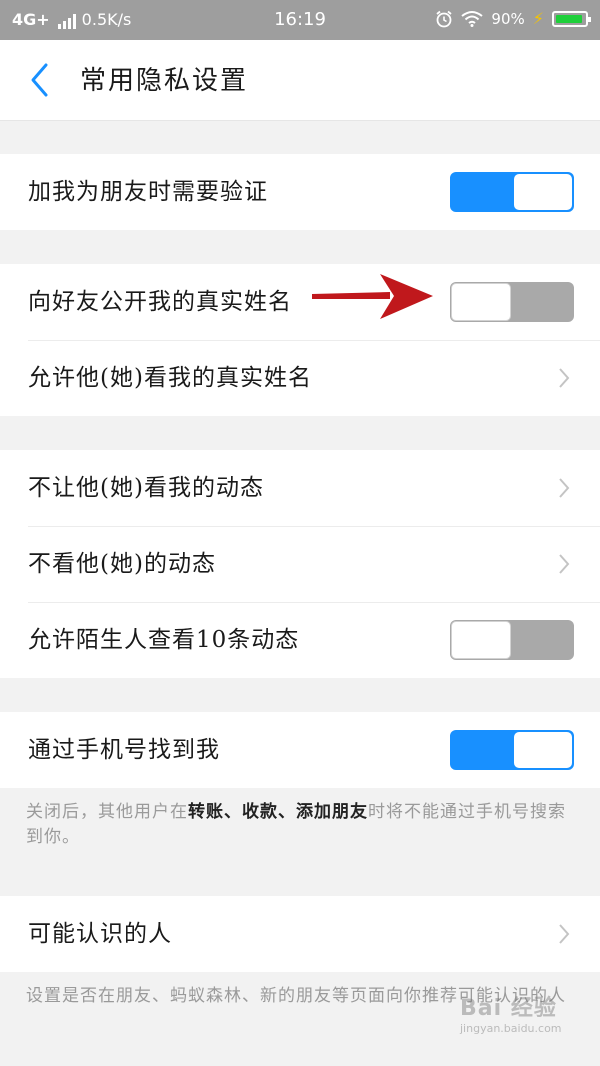 The width and height of the screenshot is (600, 1066). I want to click on setting-verify-friend: 加我为朋友时需要验证, so click(300, 192).